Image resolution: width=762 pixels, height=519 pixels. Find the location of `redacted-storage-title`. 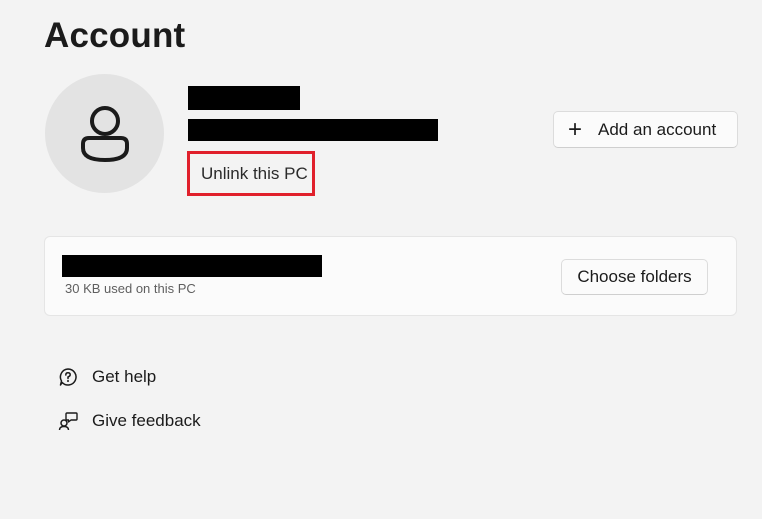

redacted-storage-title is located at coordinates (192, 266).